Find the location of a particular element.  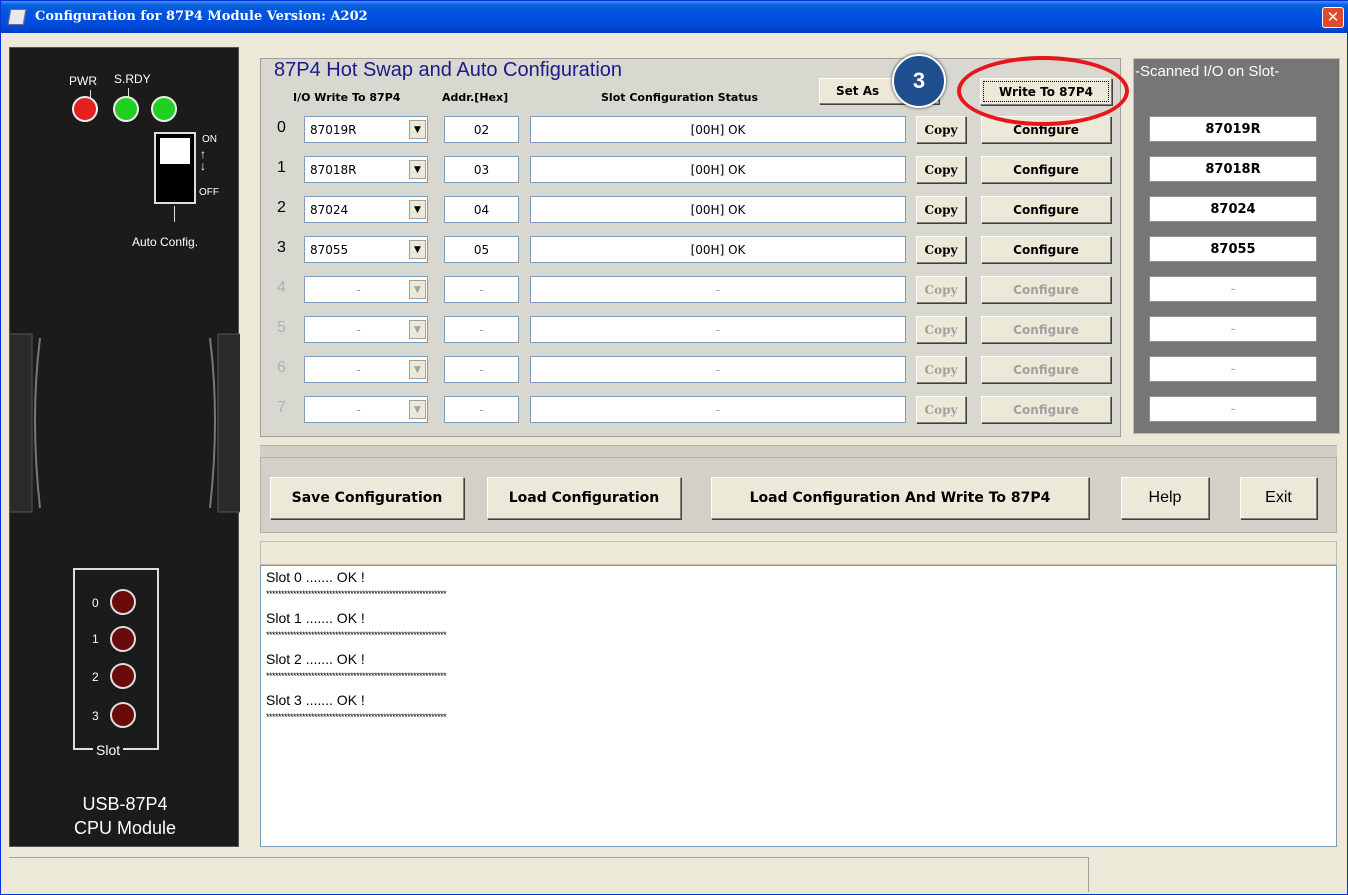

help-button: Help is located at coordinates (1165, 498).